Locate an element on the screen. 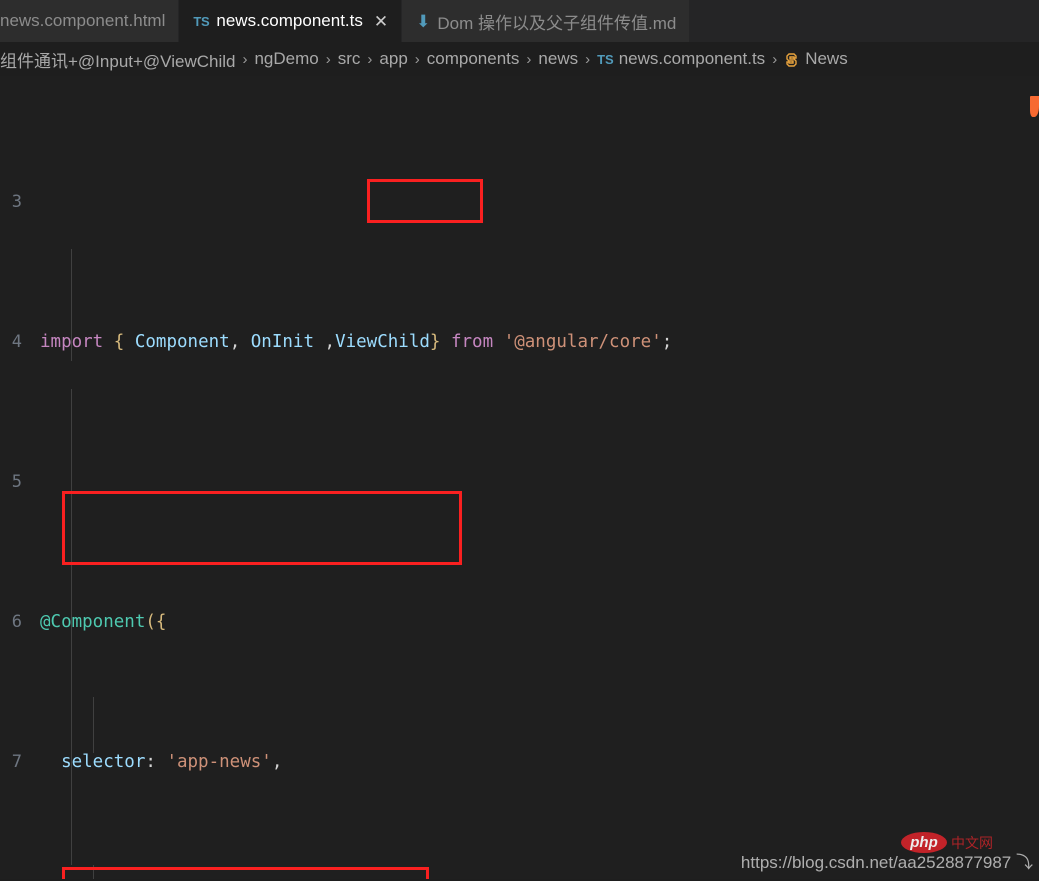  code-row: 7 selector: 'app-news', is located at coordinates (519, 762).